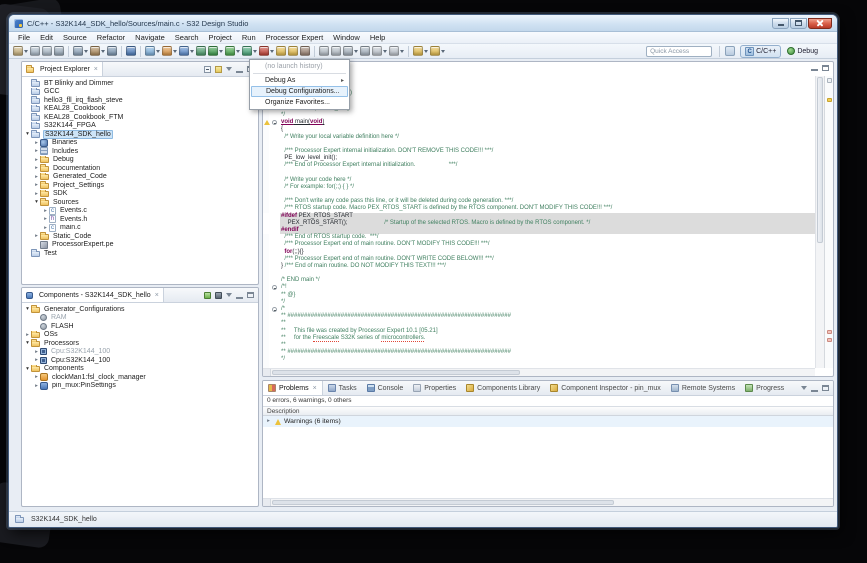  I want to click on code-line: void main(void), so click(539, 122).